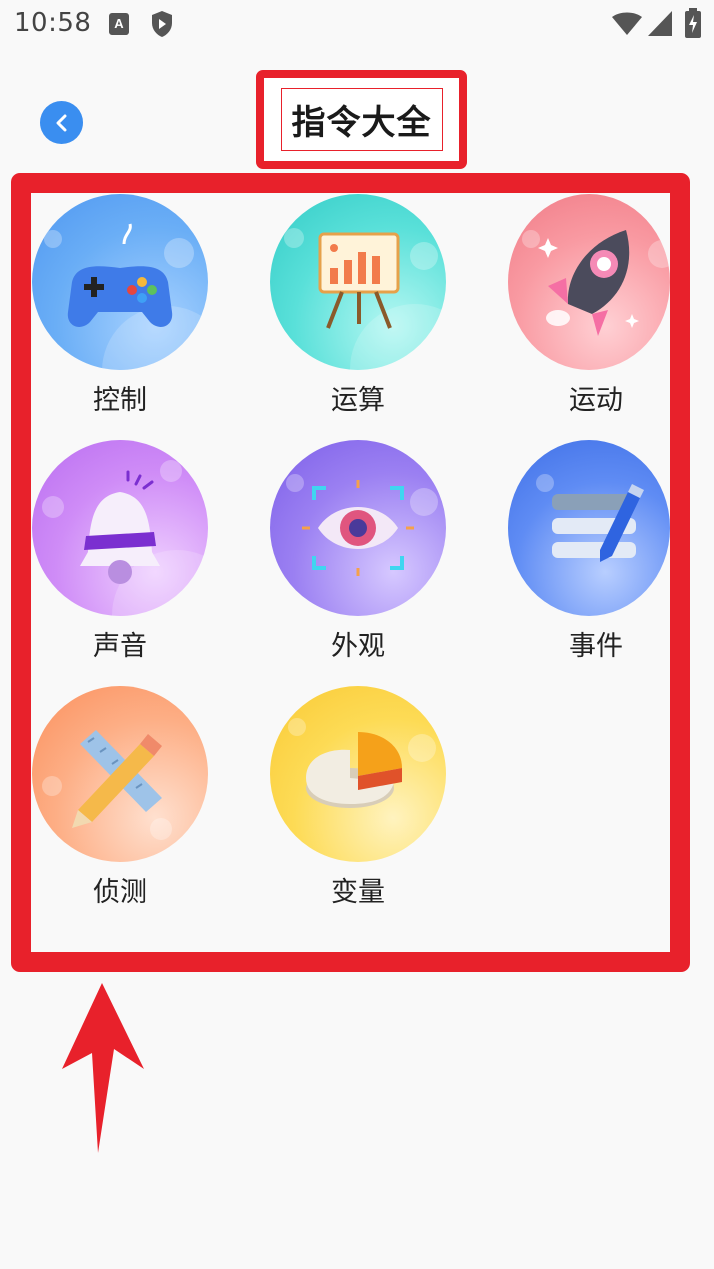 This screenshot has height=1269, width=714. I want to click on battery-charging-icon, so click(693, 23).